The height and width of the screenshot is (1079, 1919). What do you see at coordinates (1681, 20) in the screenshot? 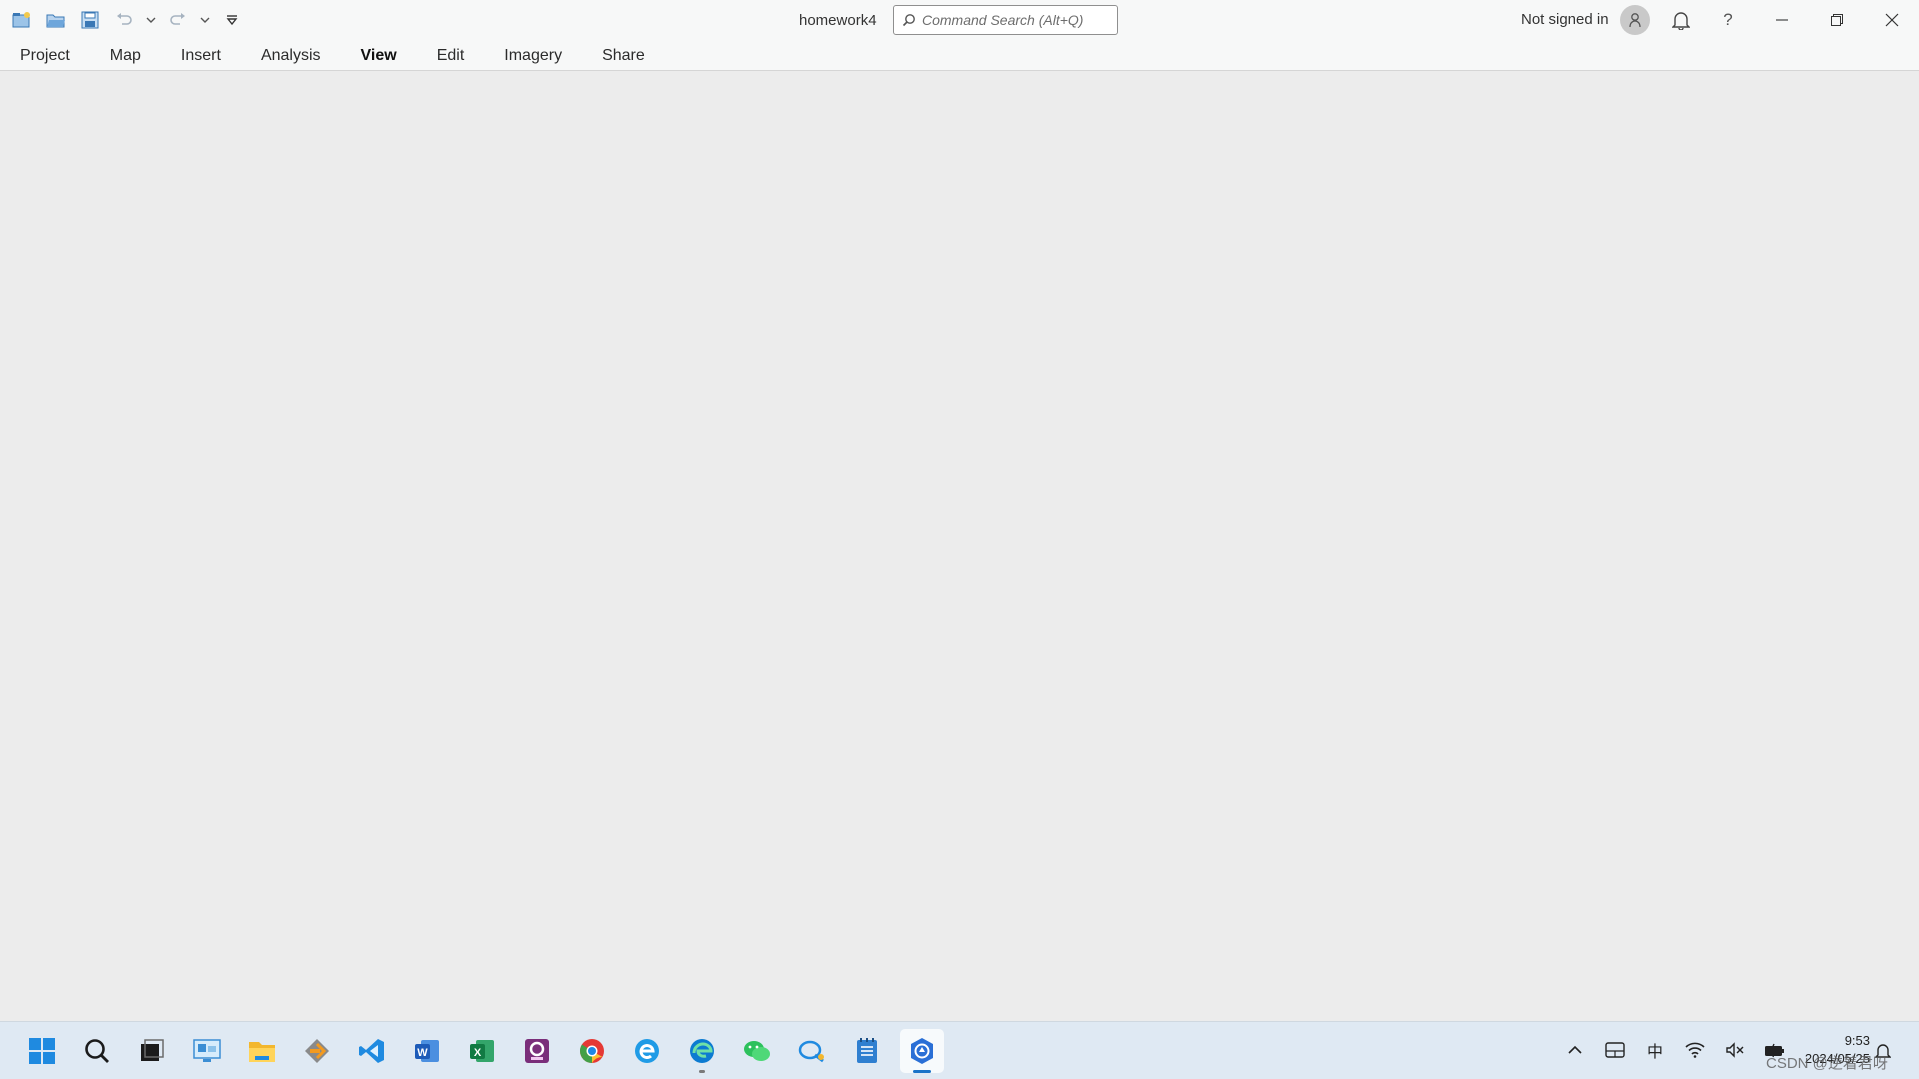
I see `notification-bell-icon` at bounding box center [1681, 20].